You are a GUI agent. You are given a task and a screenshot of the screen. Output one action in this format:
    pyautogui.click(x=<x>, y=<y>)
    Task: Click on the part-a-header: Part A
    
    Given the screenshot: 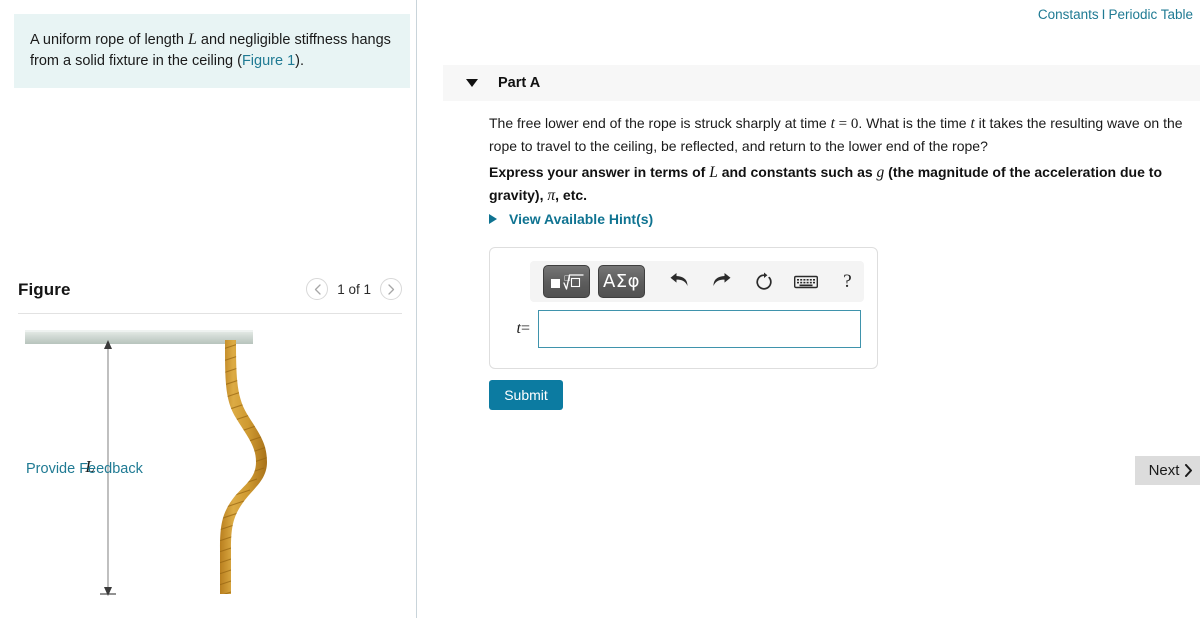 What is the action you would take?
    pyautogui.click(x=821, y=83)
    